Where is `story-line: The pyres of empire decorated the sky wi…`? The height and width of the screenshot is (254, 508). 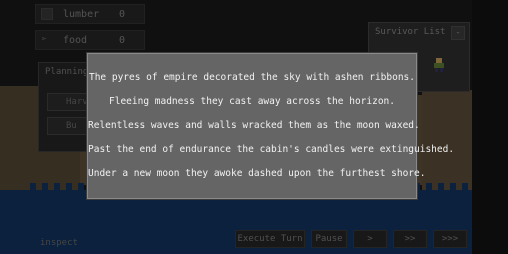
story-line: The pyres of empire decorated the sky wi… is located at coordinates (251, 77).